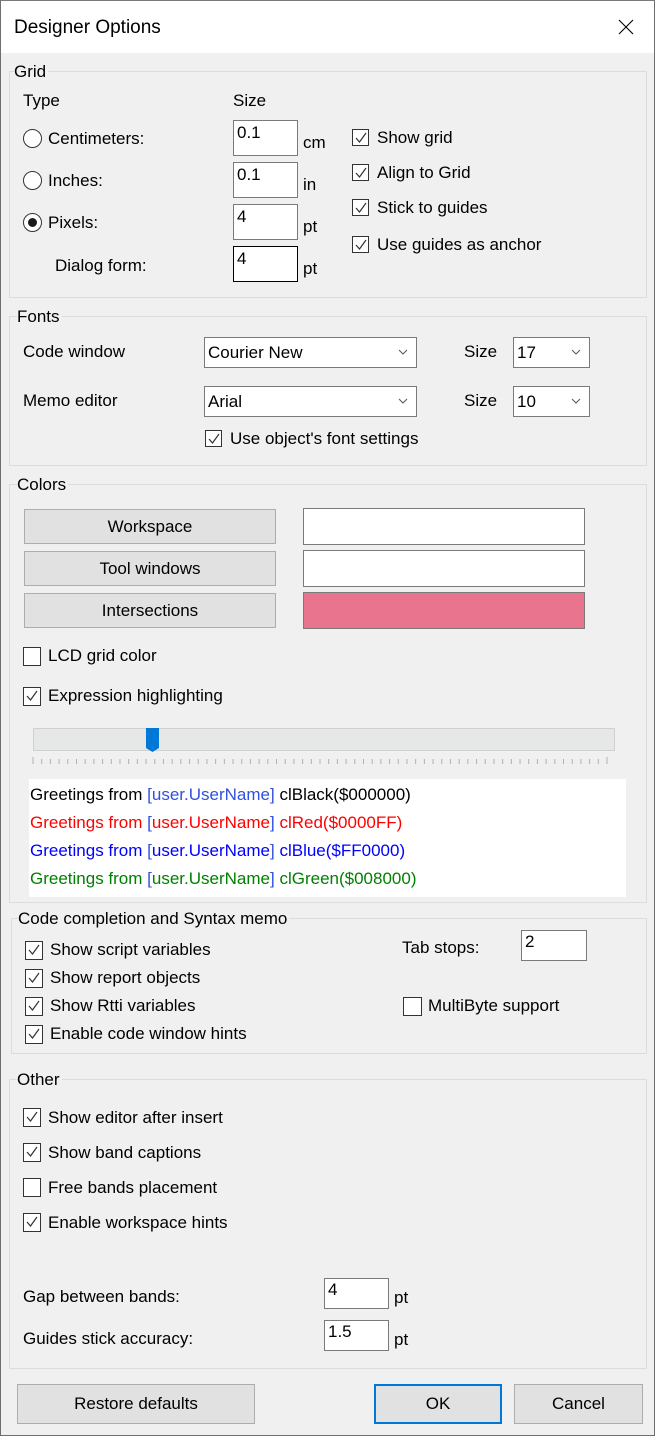  What do you see at coordinates (526, 401) in the screenshot?
I see `memo-editor-size-value: 10` at bounding box center [526, 401].